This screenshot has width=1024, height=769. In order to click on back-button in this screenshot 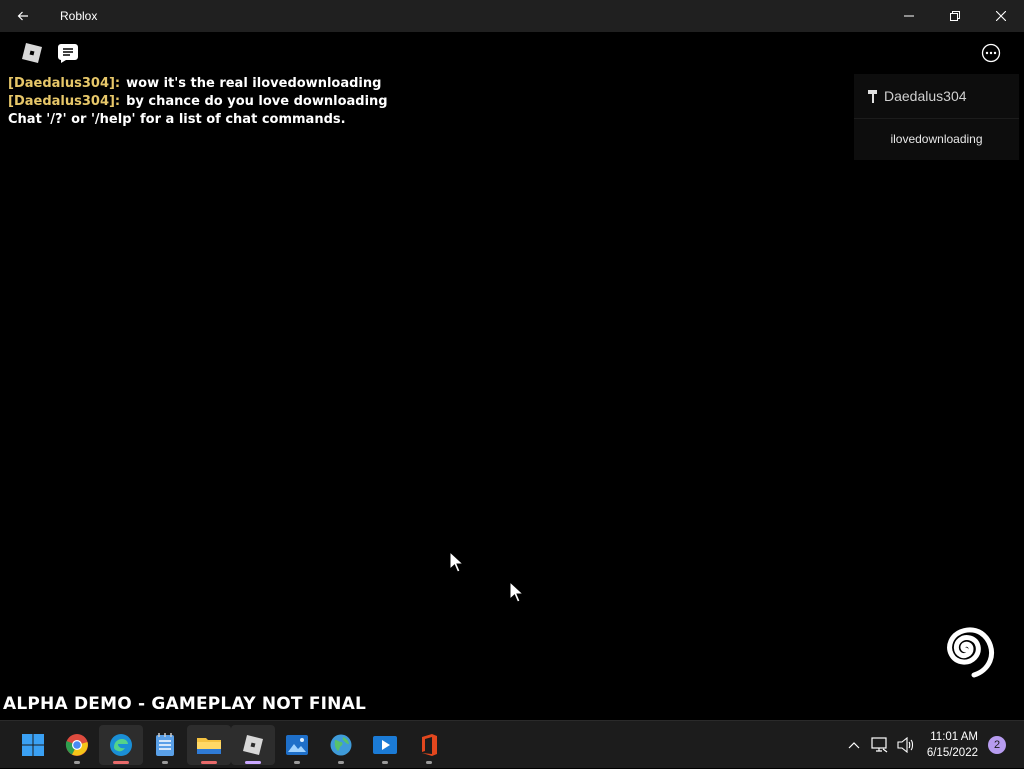, I will do `click(23, 16)`.